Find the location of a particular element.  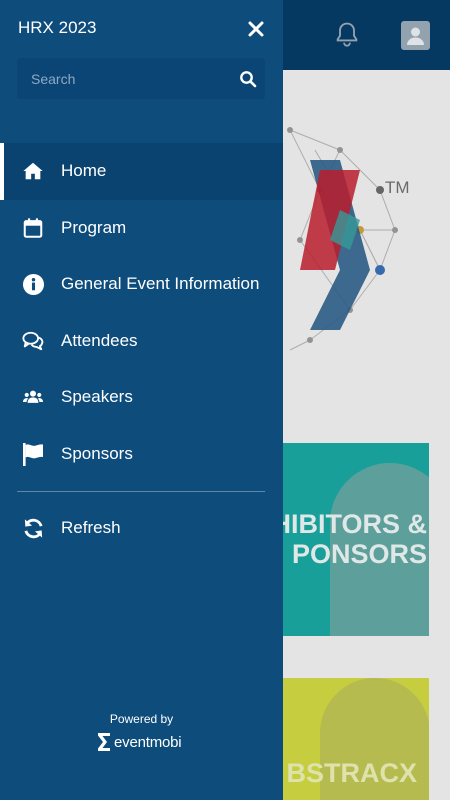

refresh-button: Refresh is located at coordinates (141, 528).